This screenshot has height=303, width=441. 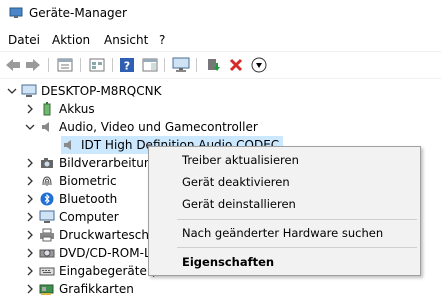 I want to click on menu-item-disable-device: Gerät deaktivieren, so click(x=236, y=182).